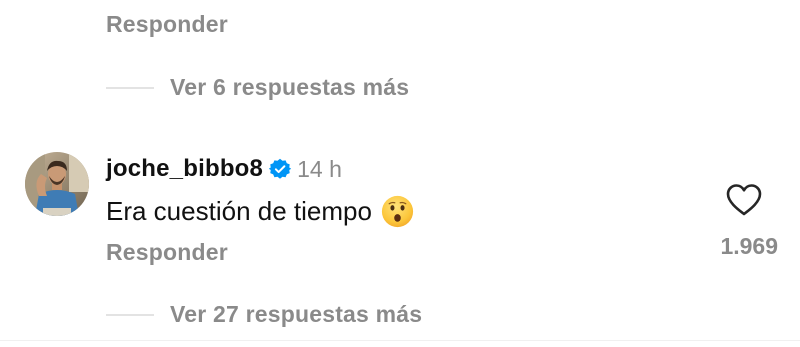 The image size is (800, 347). I want to click on comment-header: joche_bibbo8 14 h, so click(224, 169).